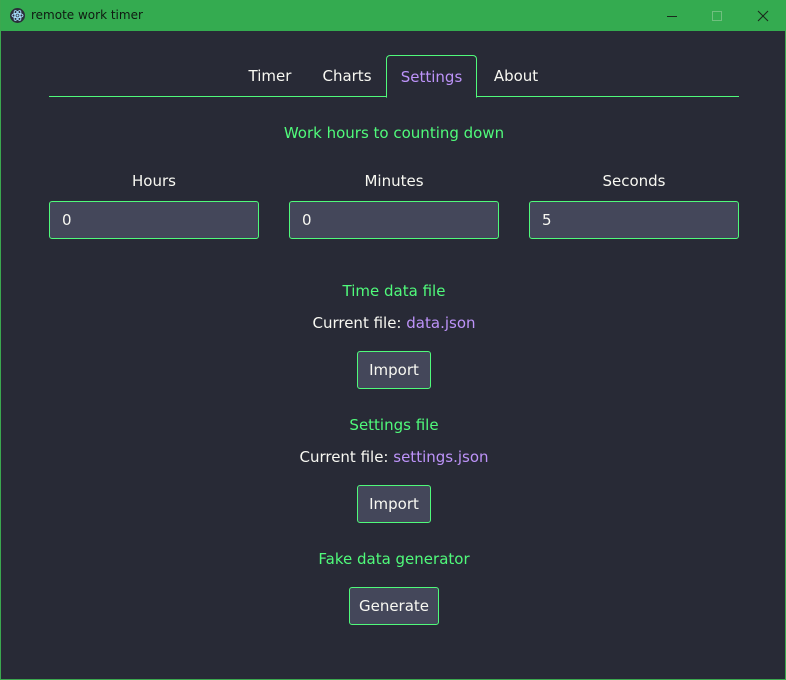 The height and width of the screenshot is (680, 786). I want to click on import-settings-button: Import, so click(394, 504).